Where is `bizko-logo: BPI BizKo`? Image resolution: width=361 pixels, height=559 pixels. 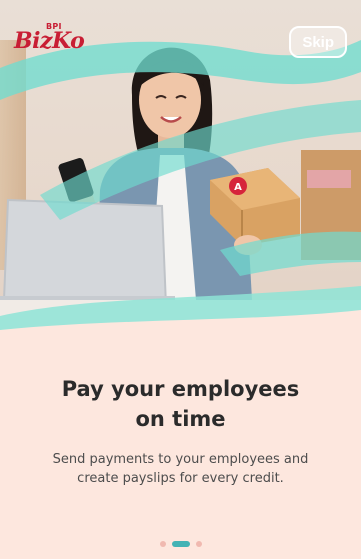 bizko-logo: BPI BizKo is located at coordinates (49, 39).